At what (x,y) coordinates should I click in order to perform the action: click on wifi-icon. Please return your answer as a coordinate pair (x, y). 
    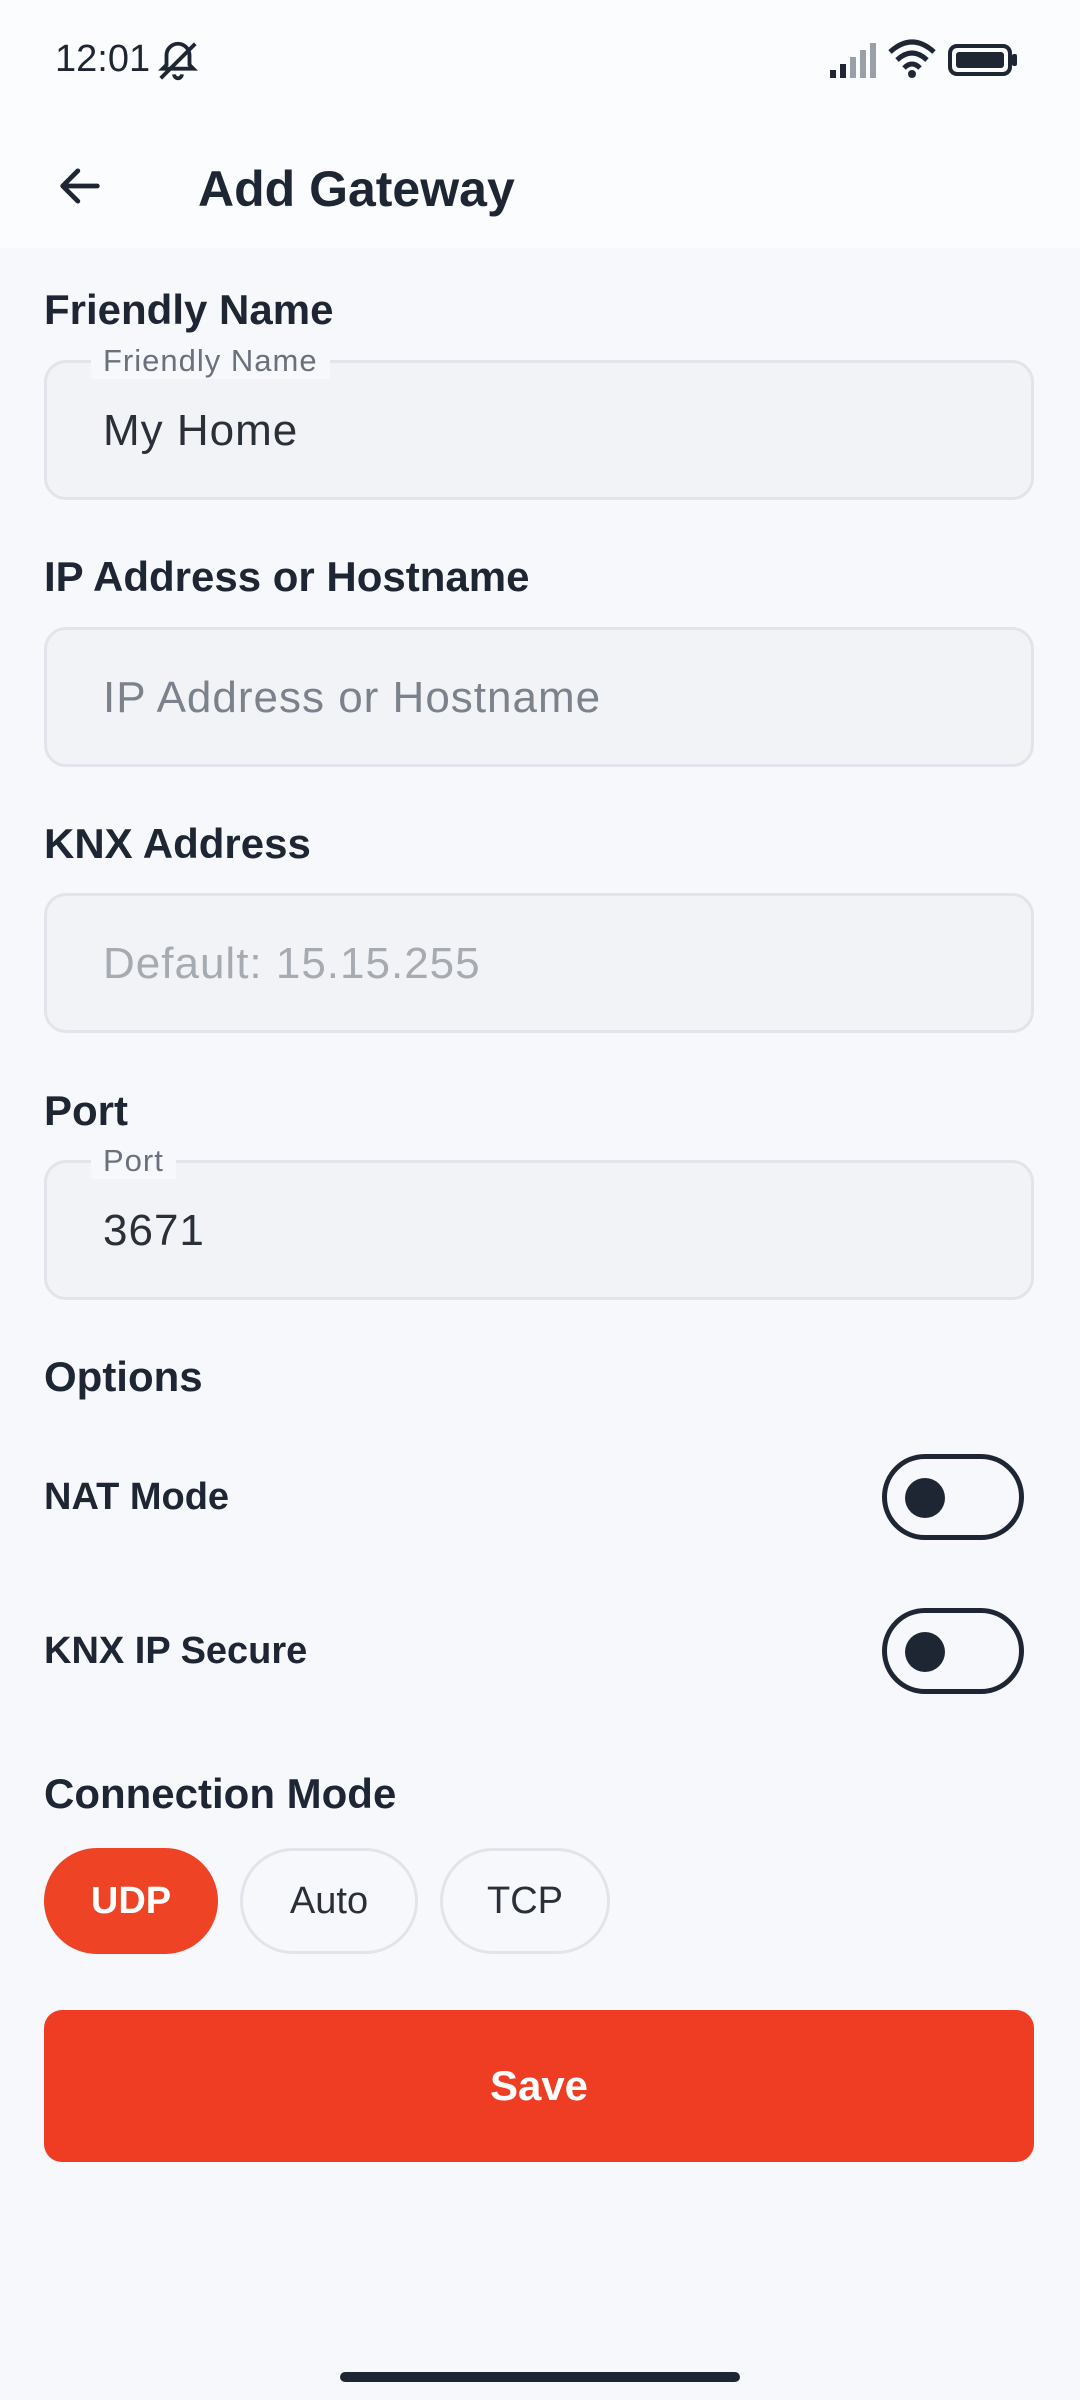
    Looking at the image, I should click on (912, 58).